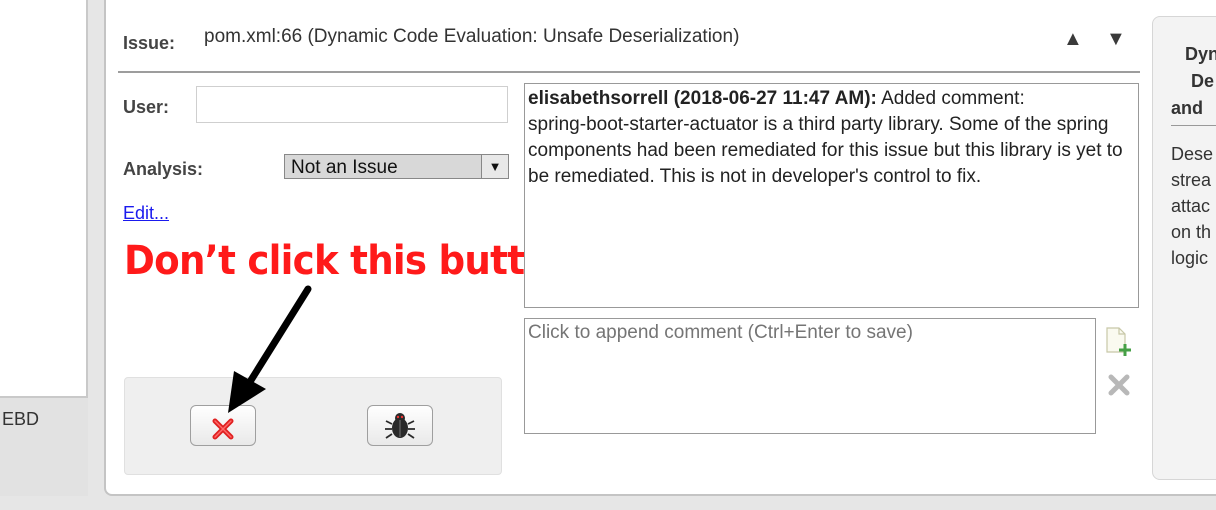 The height and width of the screenshot is (510, 1216). What do you see at coordinates (629, 72) in the screenshot?
I see `issue-divider` at bounding box center [629, 72].